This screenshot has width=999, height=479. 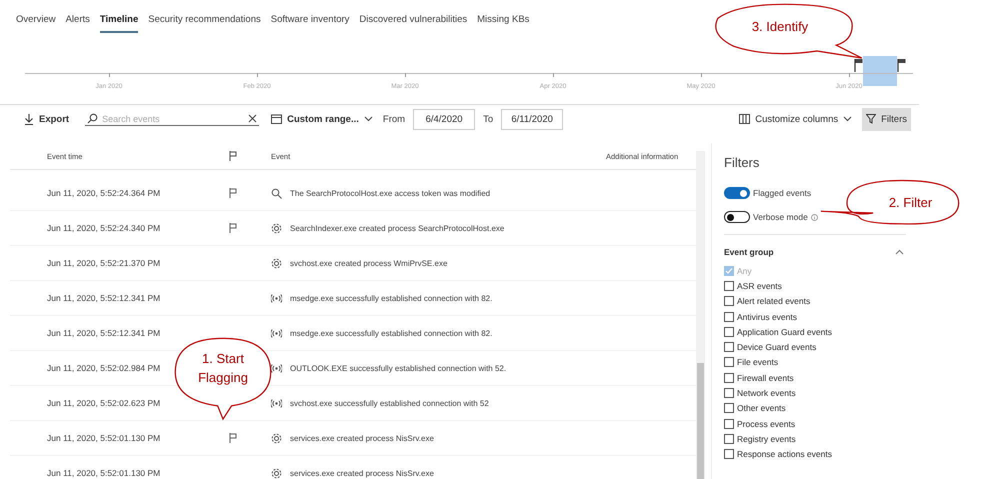 I want to click on checkbox-label: Application Guard events, so click(x=784, y=331).